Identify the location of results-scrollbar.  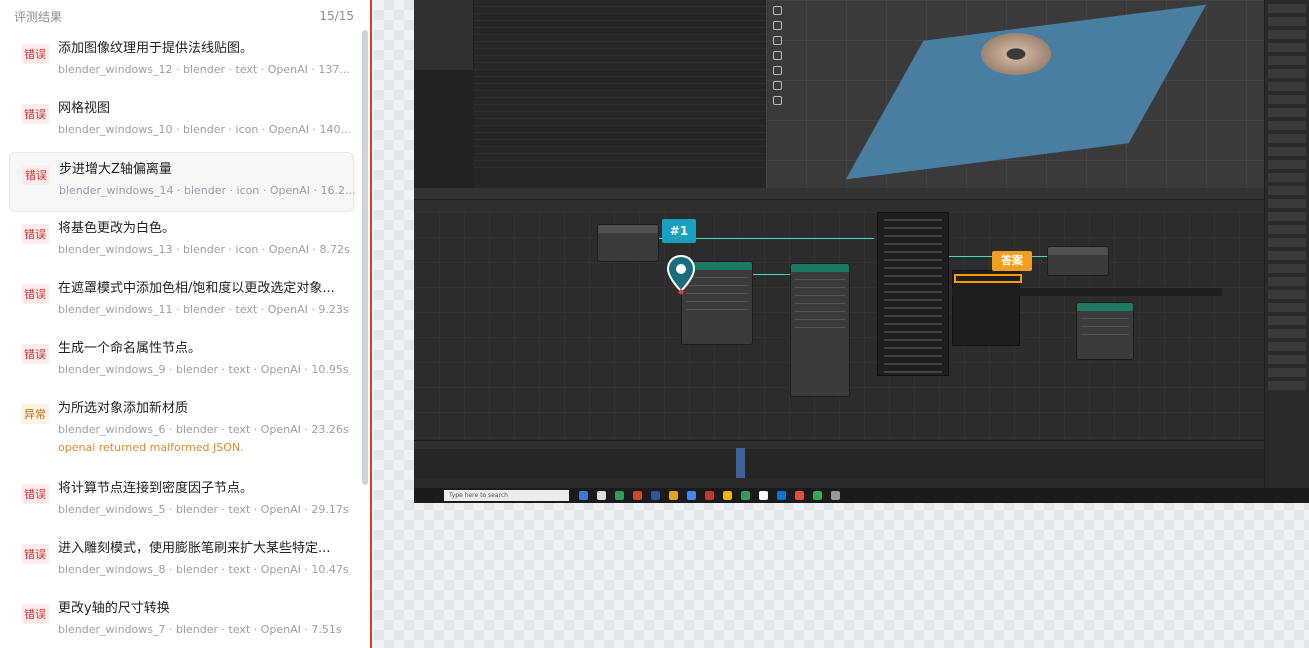
(365, 257).